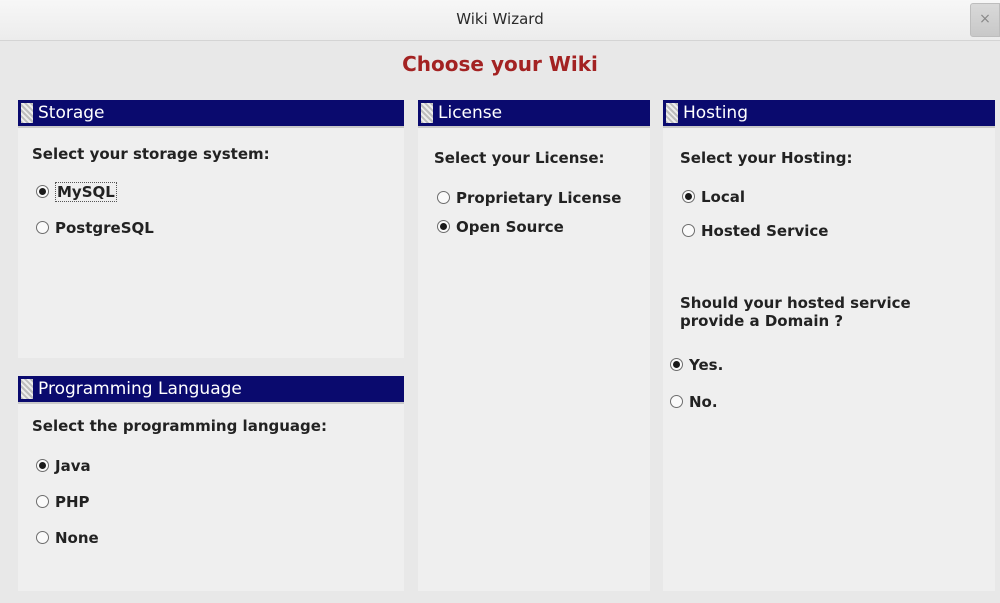  What do you see at coordinates (723, 197) in the screenshot?
I see `radio-label: Local` at bounding box center [723, 197].